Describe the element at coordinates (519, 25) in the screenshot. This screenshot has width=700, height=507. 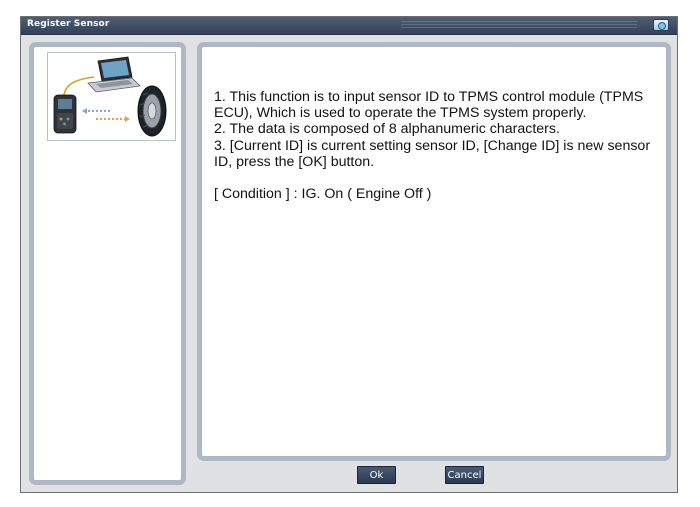
I see `title-bar-texture` at that location.